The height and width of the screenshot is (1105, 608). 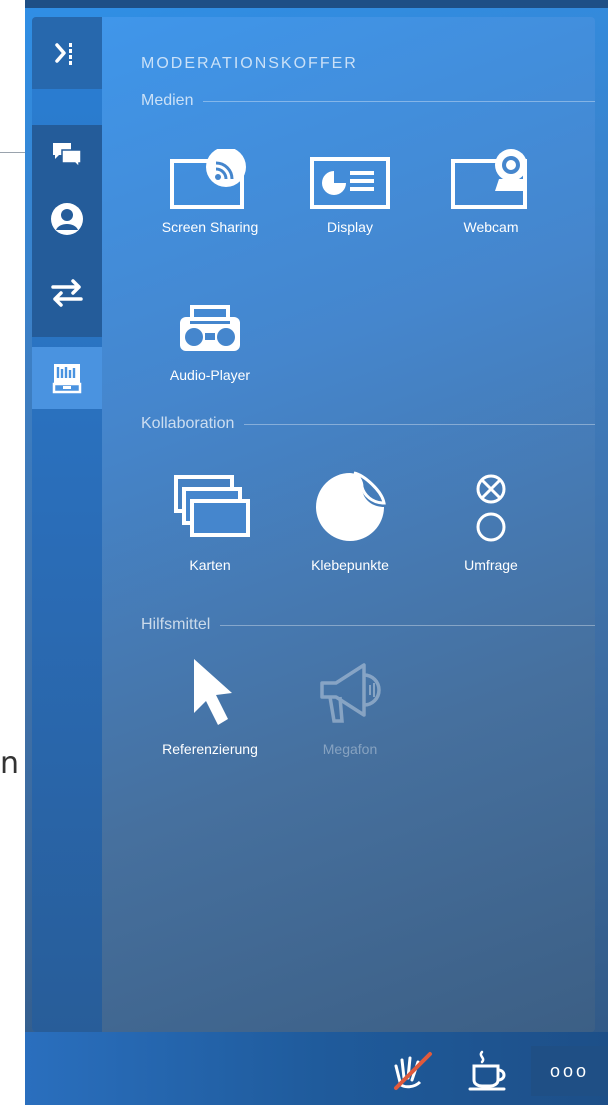 I want to click on more-button: ooo, so click(x=569, y=1071).